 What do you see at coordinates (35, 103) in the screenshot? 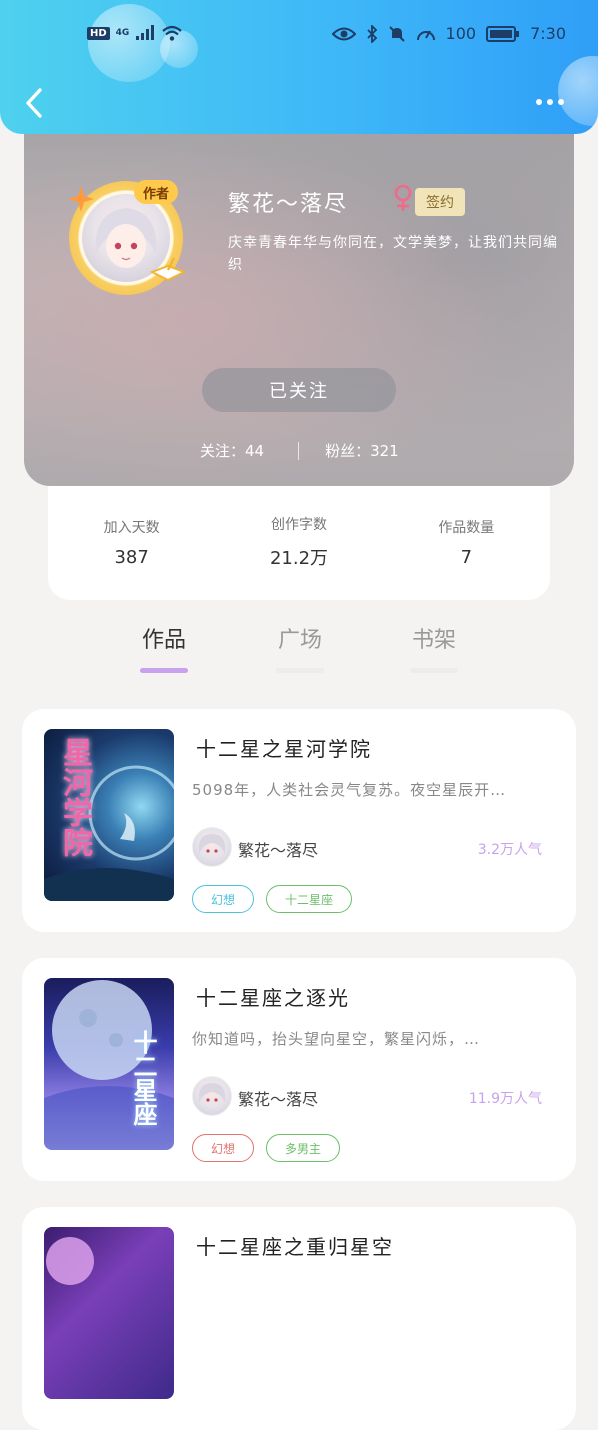
I see `back-arrow-icon` at bounding box center [35, 103].